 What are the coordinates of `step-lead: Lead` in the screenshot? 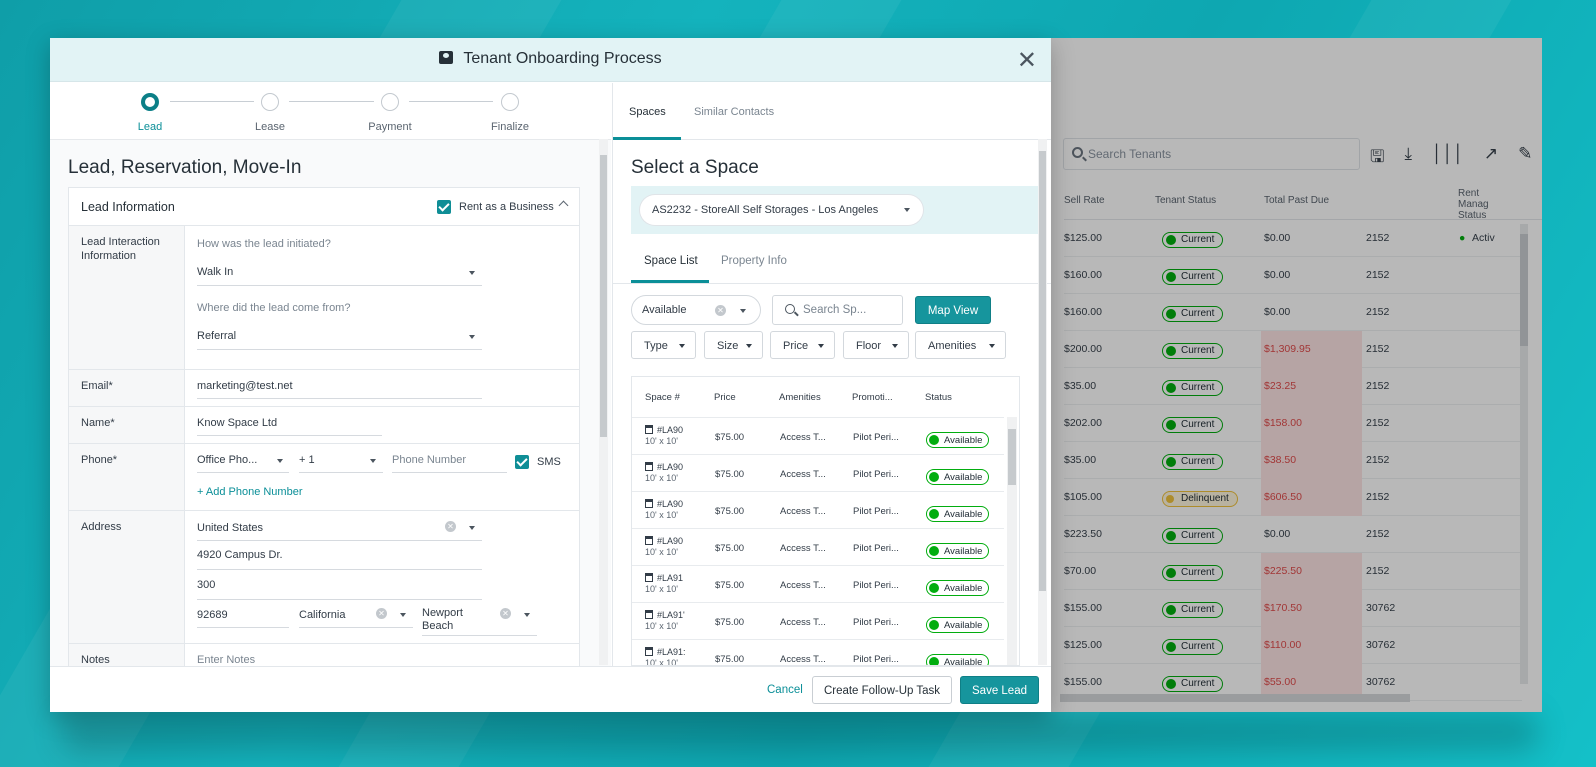 It's located at (150, 113).